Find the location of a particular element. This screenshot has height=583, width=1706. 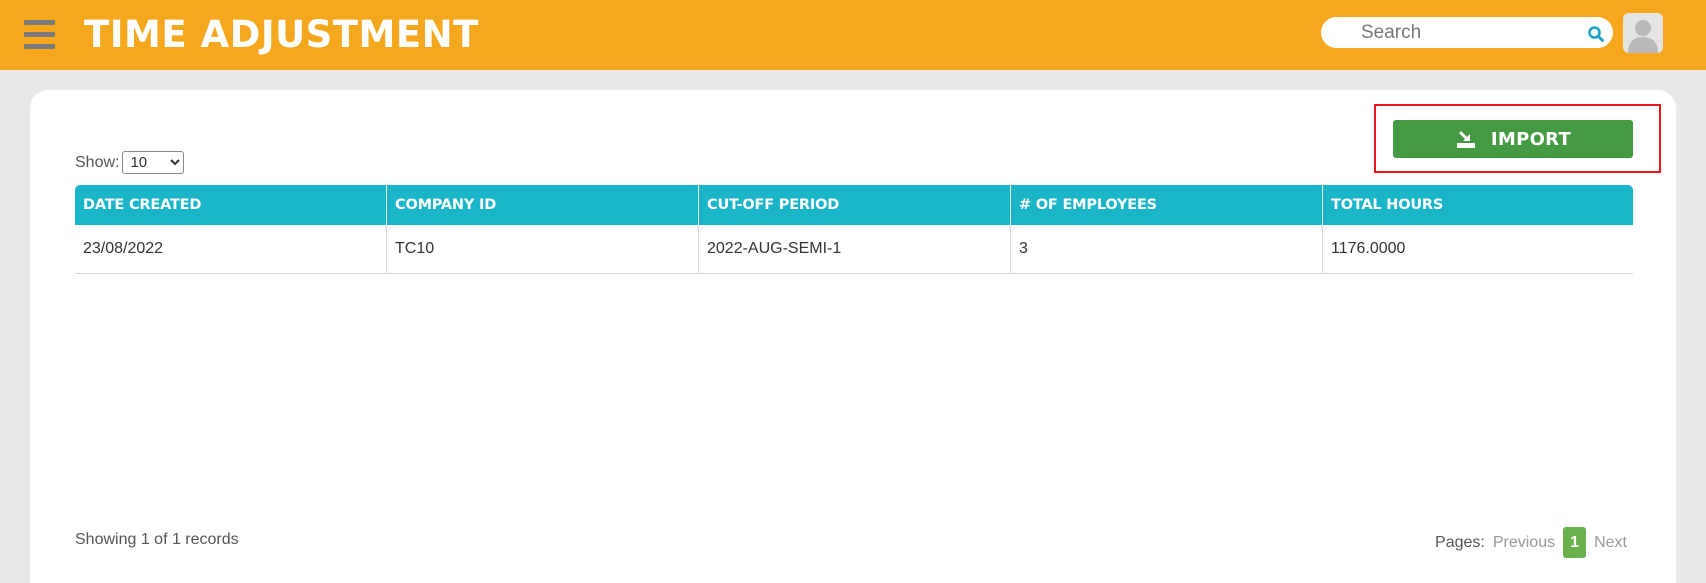

pages-label: Pages: is located at coordinates (1460, 542).